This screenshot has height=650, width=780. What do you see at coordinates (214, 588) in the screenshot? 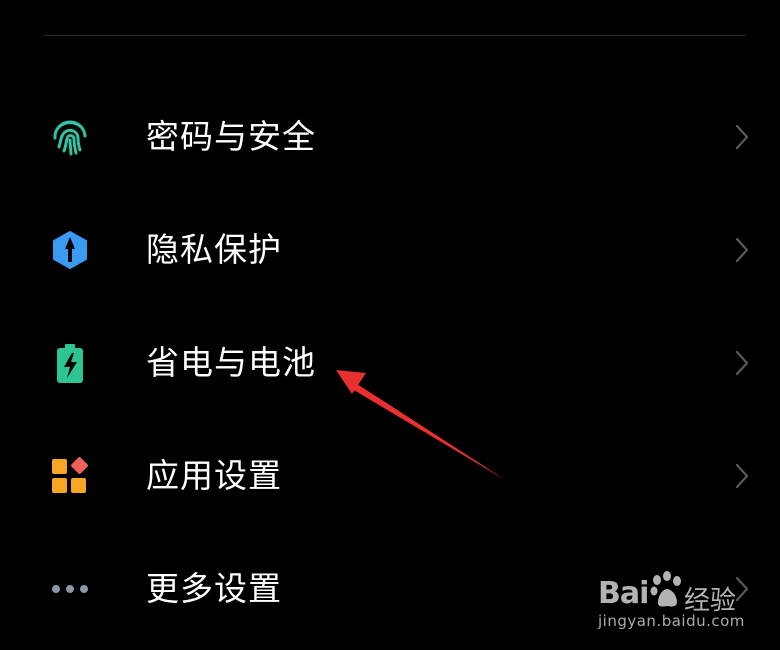
I see `settings-item-label: 更多设置` at bounding box center [214, 588].